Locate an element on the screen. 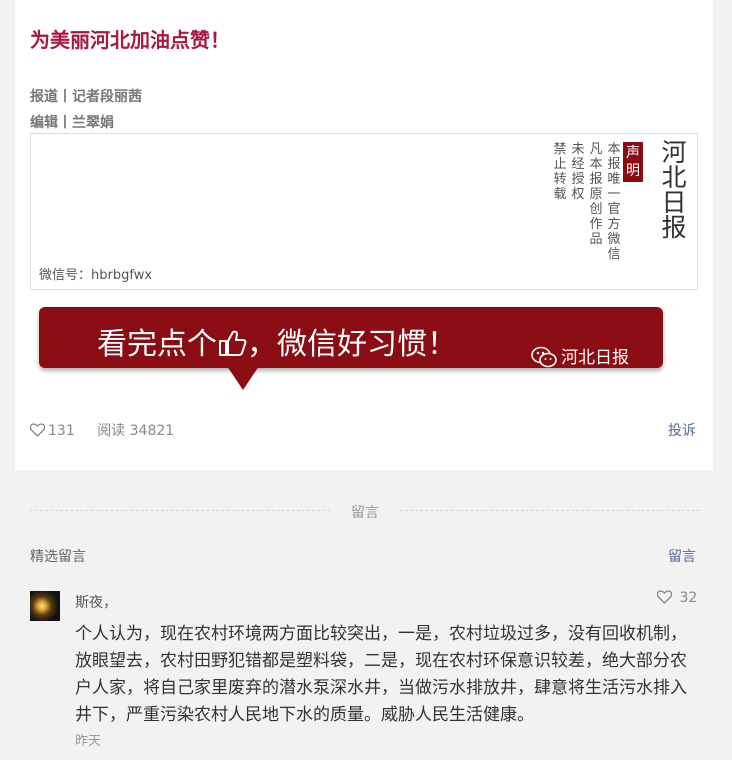 Image resolution: width=732 pixels, height=760 pixels. comment-author-name: 斯夜， is located at coordinates (96, 603).